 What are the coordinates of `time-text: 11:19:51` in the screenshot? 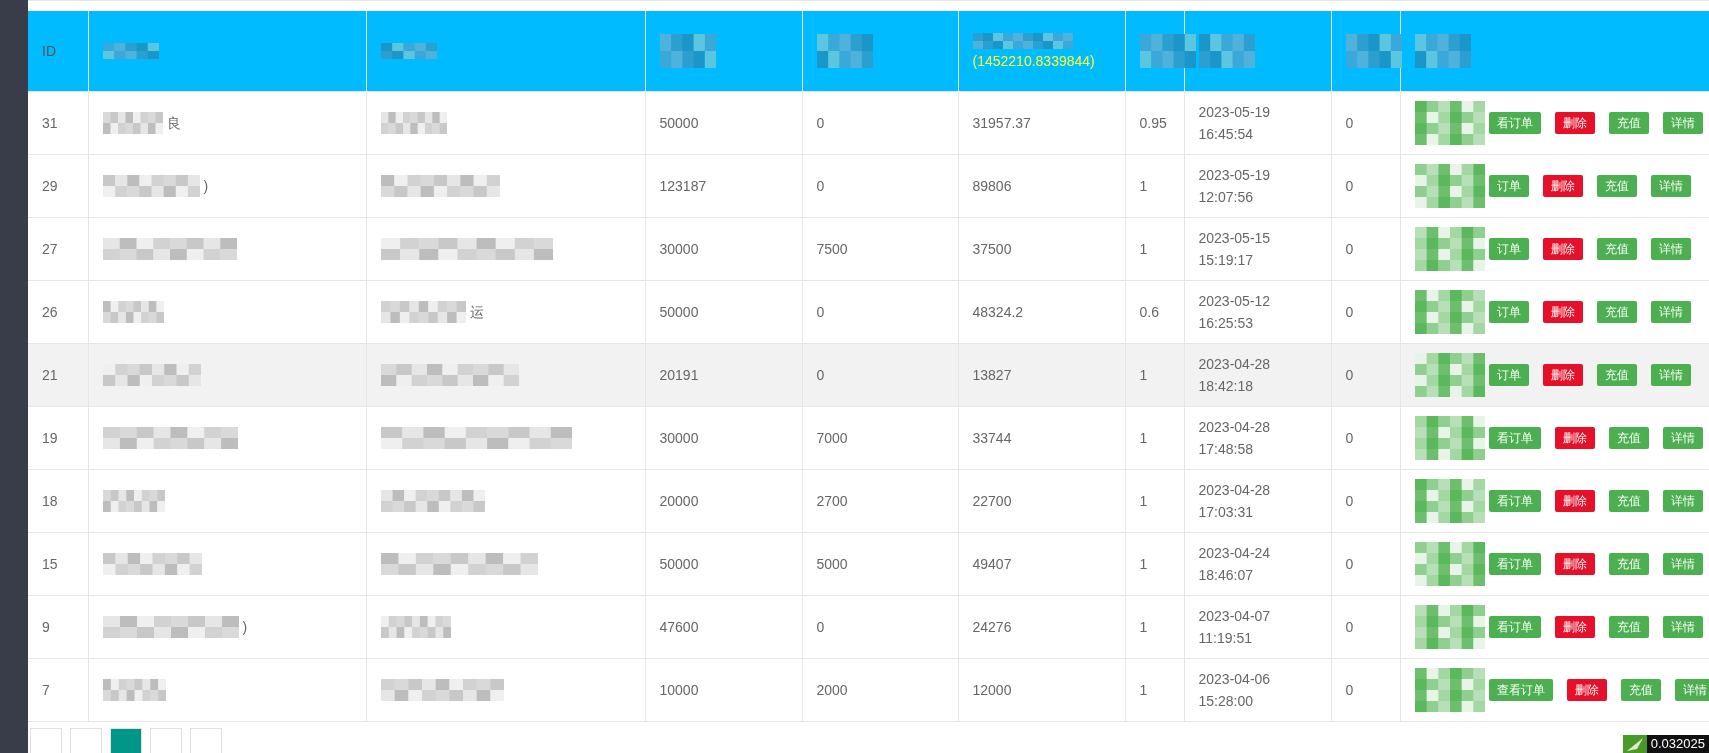 It's located at (1225, 638).